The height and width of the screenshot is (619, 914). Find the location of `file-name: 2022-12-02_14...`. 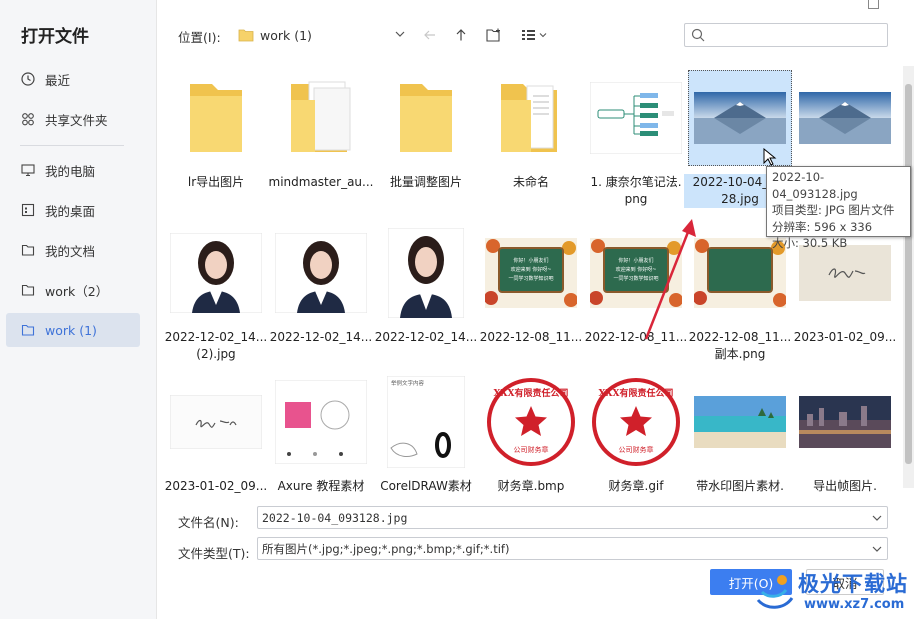

file-name: 2022-12-02_14... is located at coordinates (426, 337).